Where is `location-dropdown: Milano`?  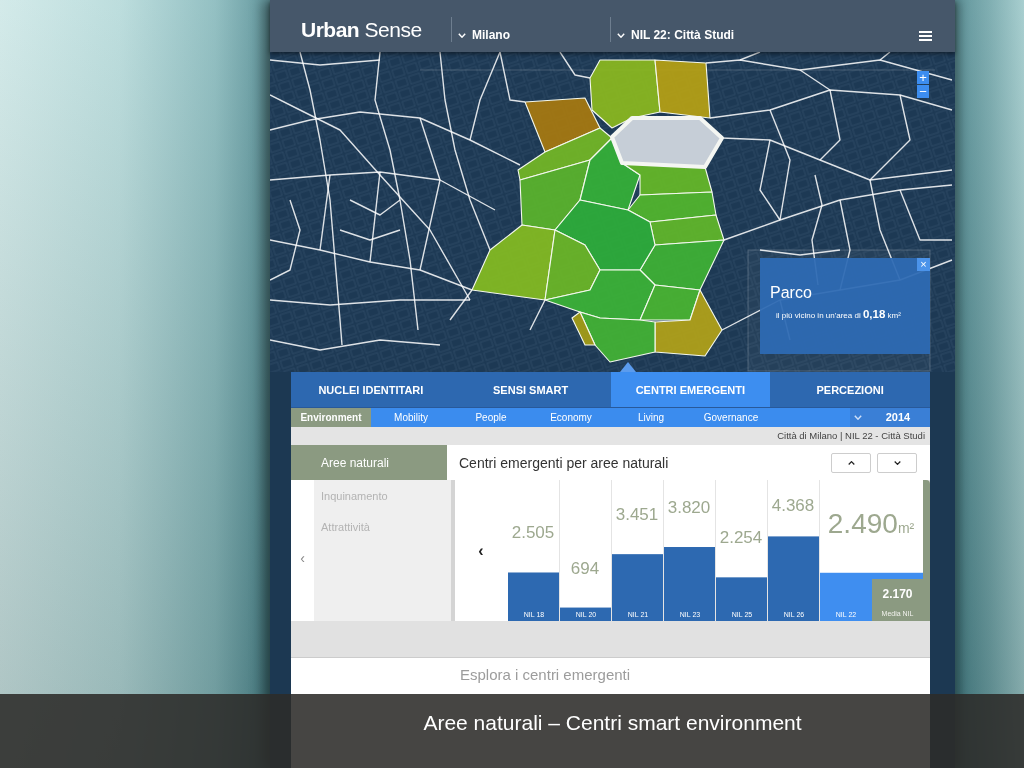
location-dropdown: Milano is located at coordinates (530, 29).